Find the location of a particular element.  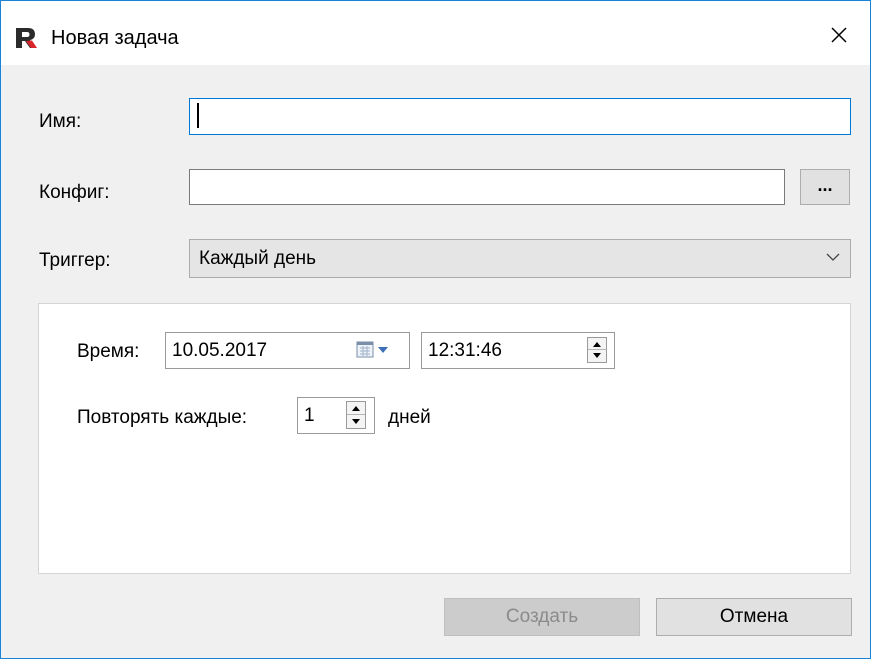

name-input is located at coordinates (520, 116).